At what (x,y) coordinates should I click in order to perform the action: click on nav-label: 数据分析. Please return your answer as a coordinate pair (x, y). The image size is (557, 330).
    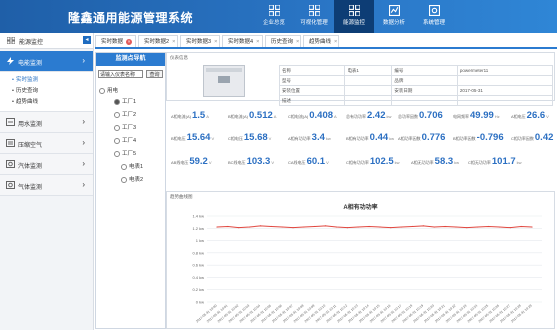
    Looking at the image, I should click on (393, 23).